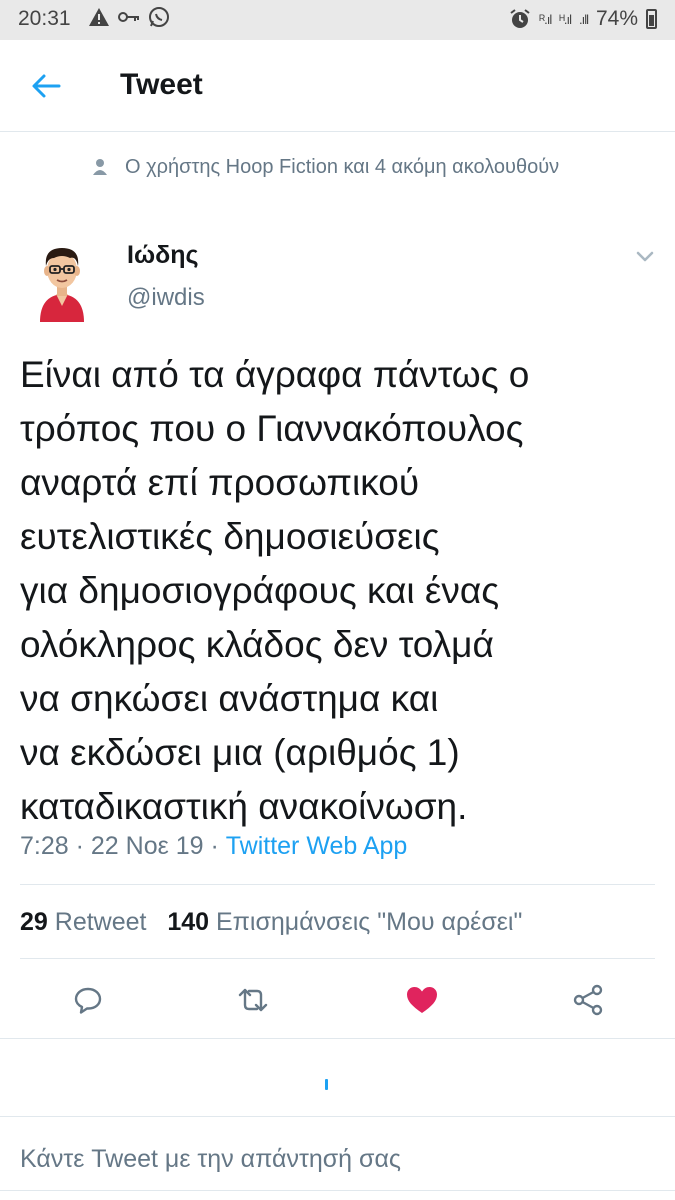  I want to click on alarm-icon, so click(520, 18).